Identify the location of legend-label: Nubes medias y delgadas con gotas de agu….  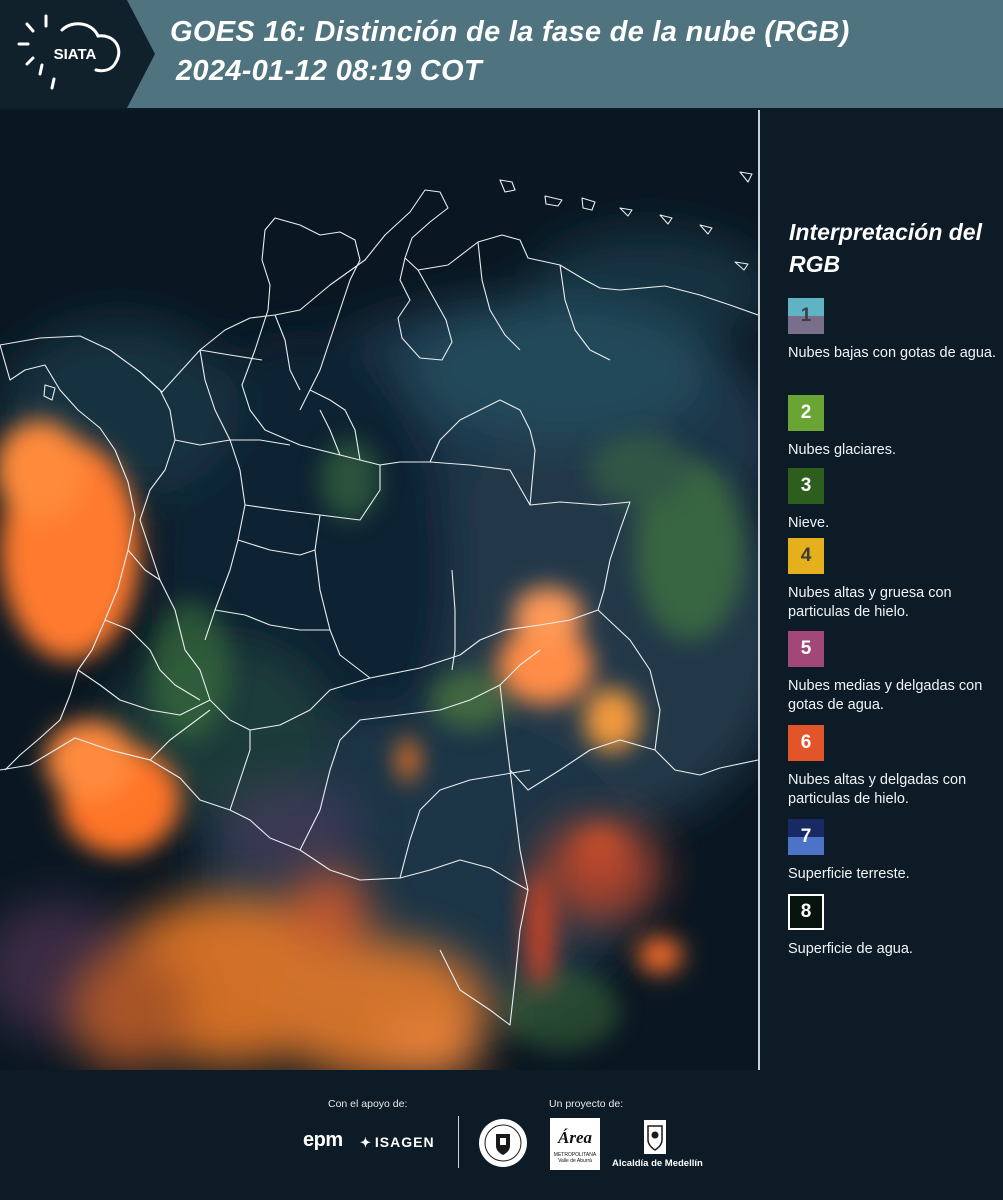
(885, 695).